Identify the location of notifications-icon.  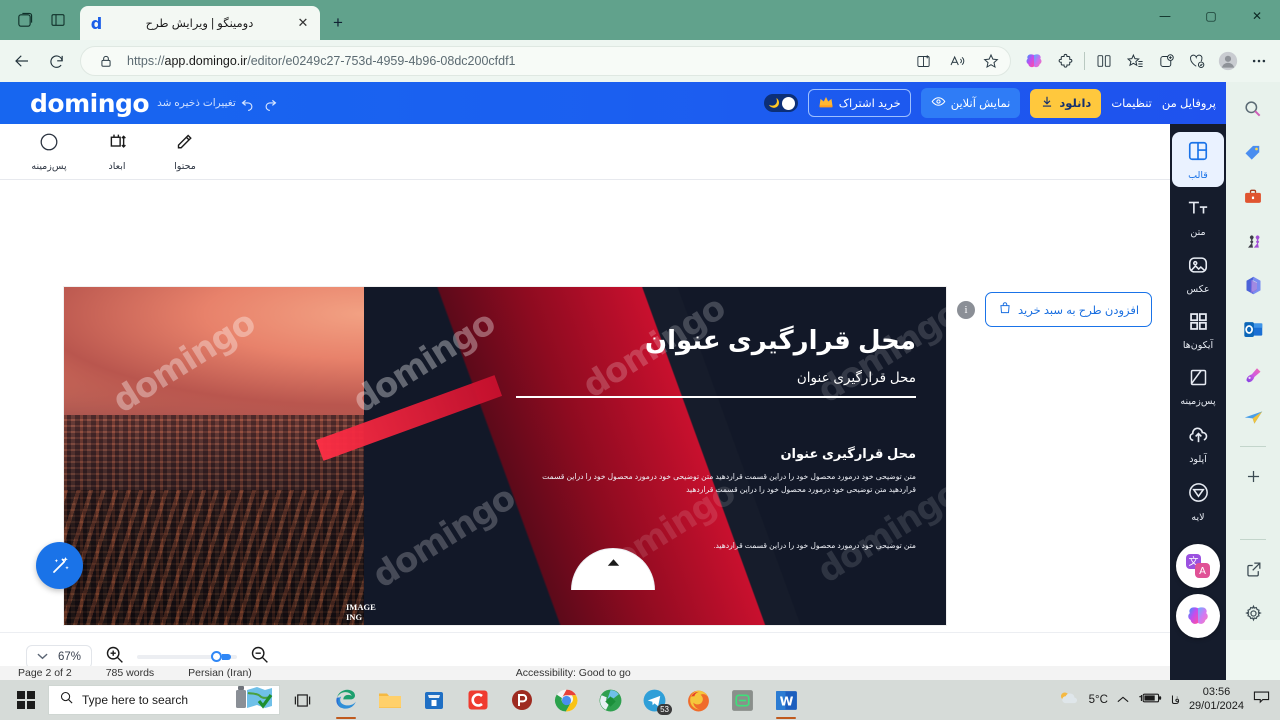
(1261, 700).